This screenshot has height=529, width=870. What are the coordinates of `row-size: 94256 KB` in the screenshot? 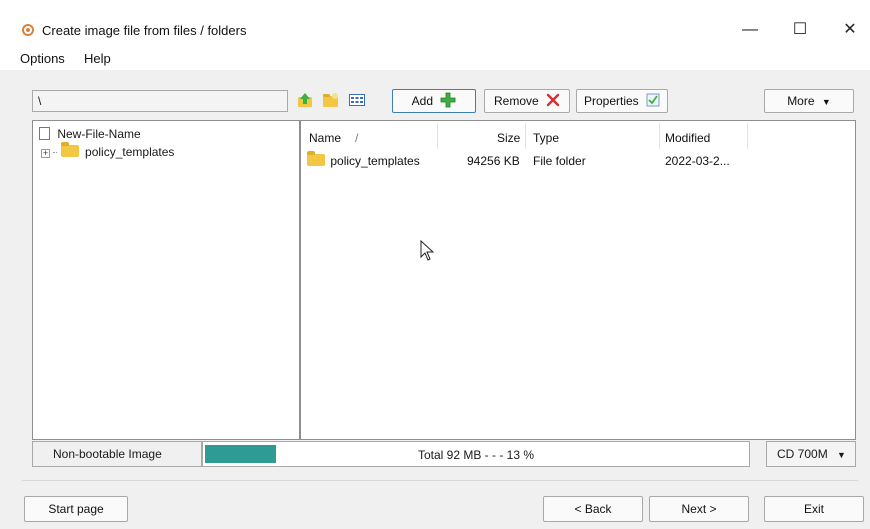 It's located at (493, 161).